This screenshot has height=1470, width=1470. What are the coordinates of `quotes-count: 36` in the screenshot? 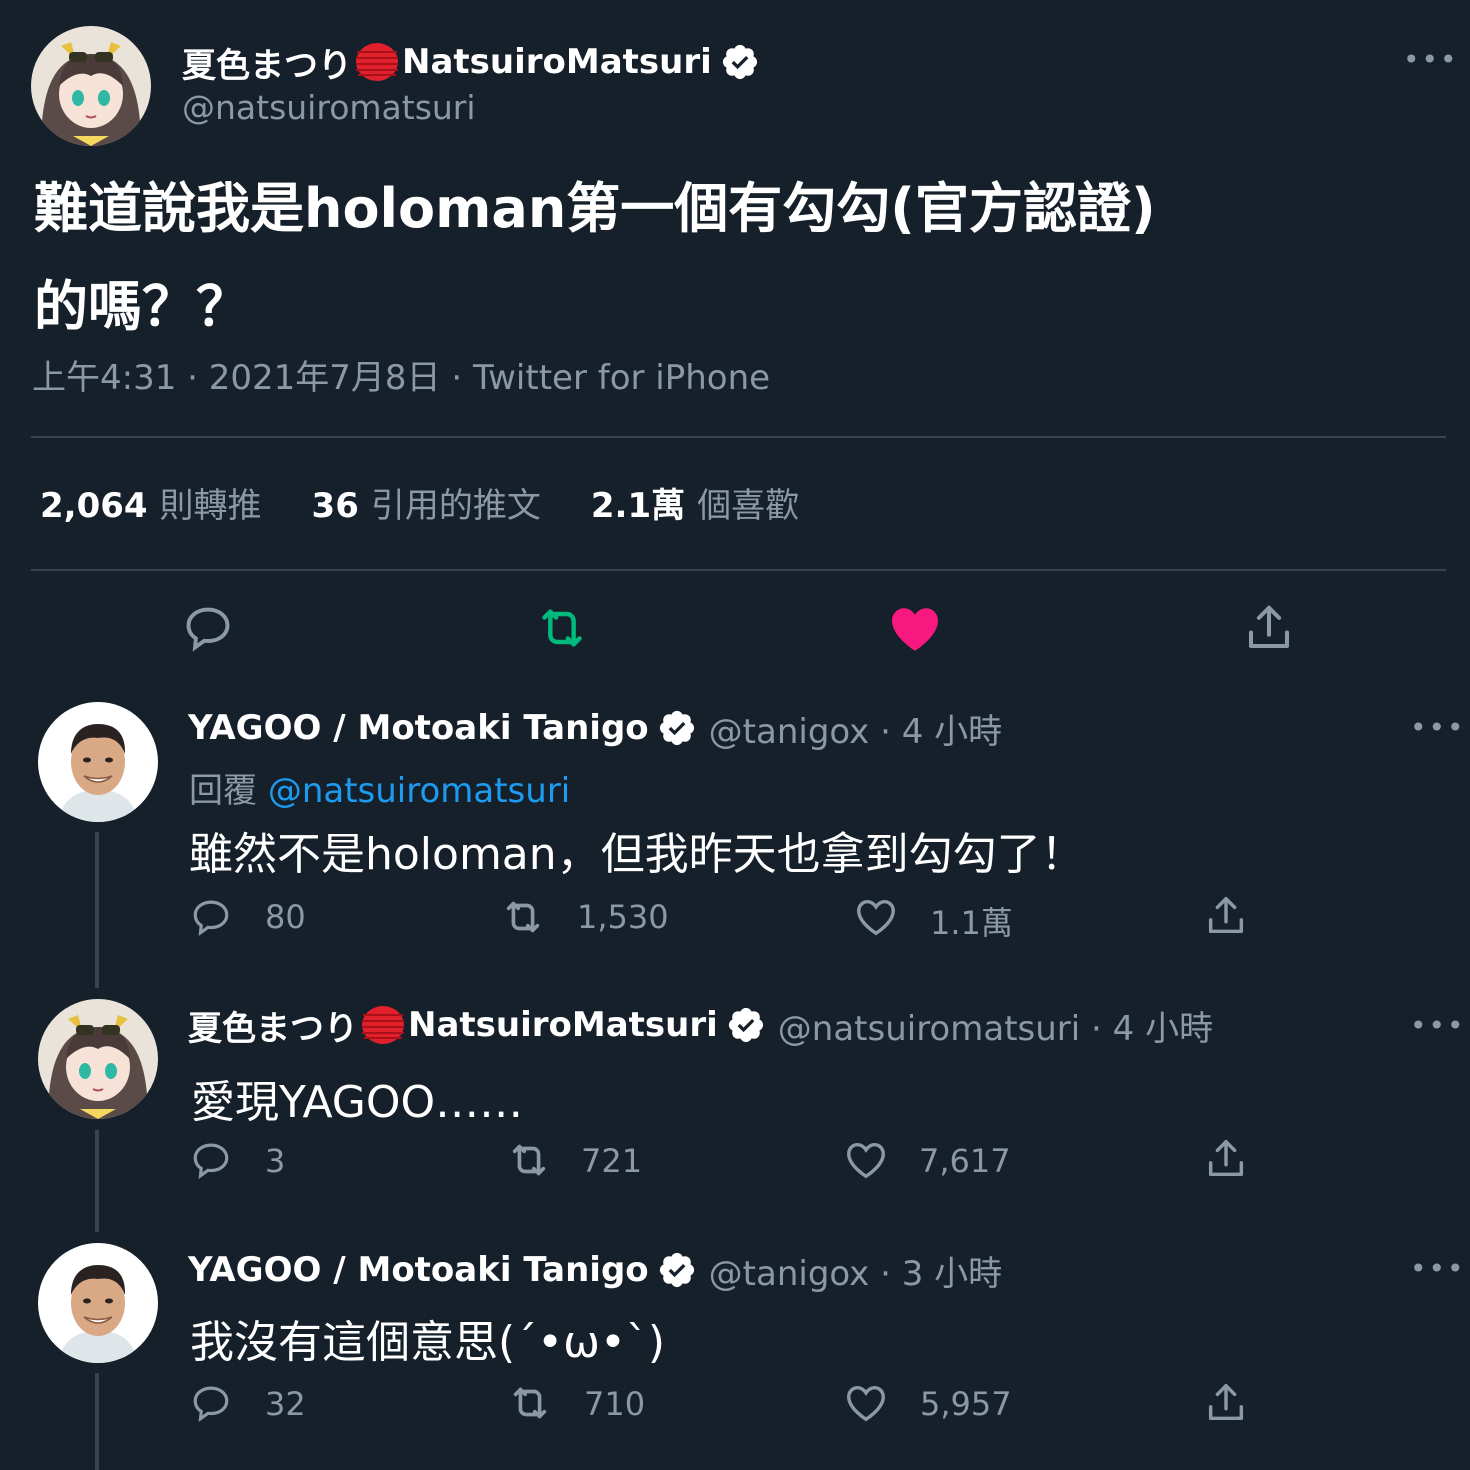 It's located at (335, 506).